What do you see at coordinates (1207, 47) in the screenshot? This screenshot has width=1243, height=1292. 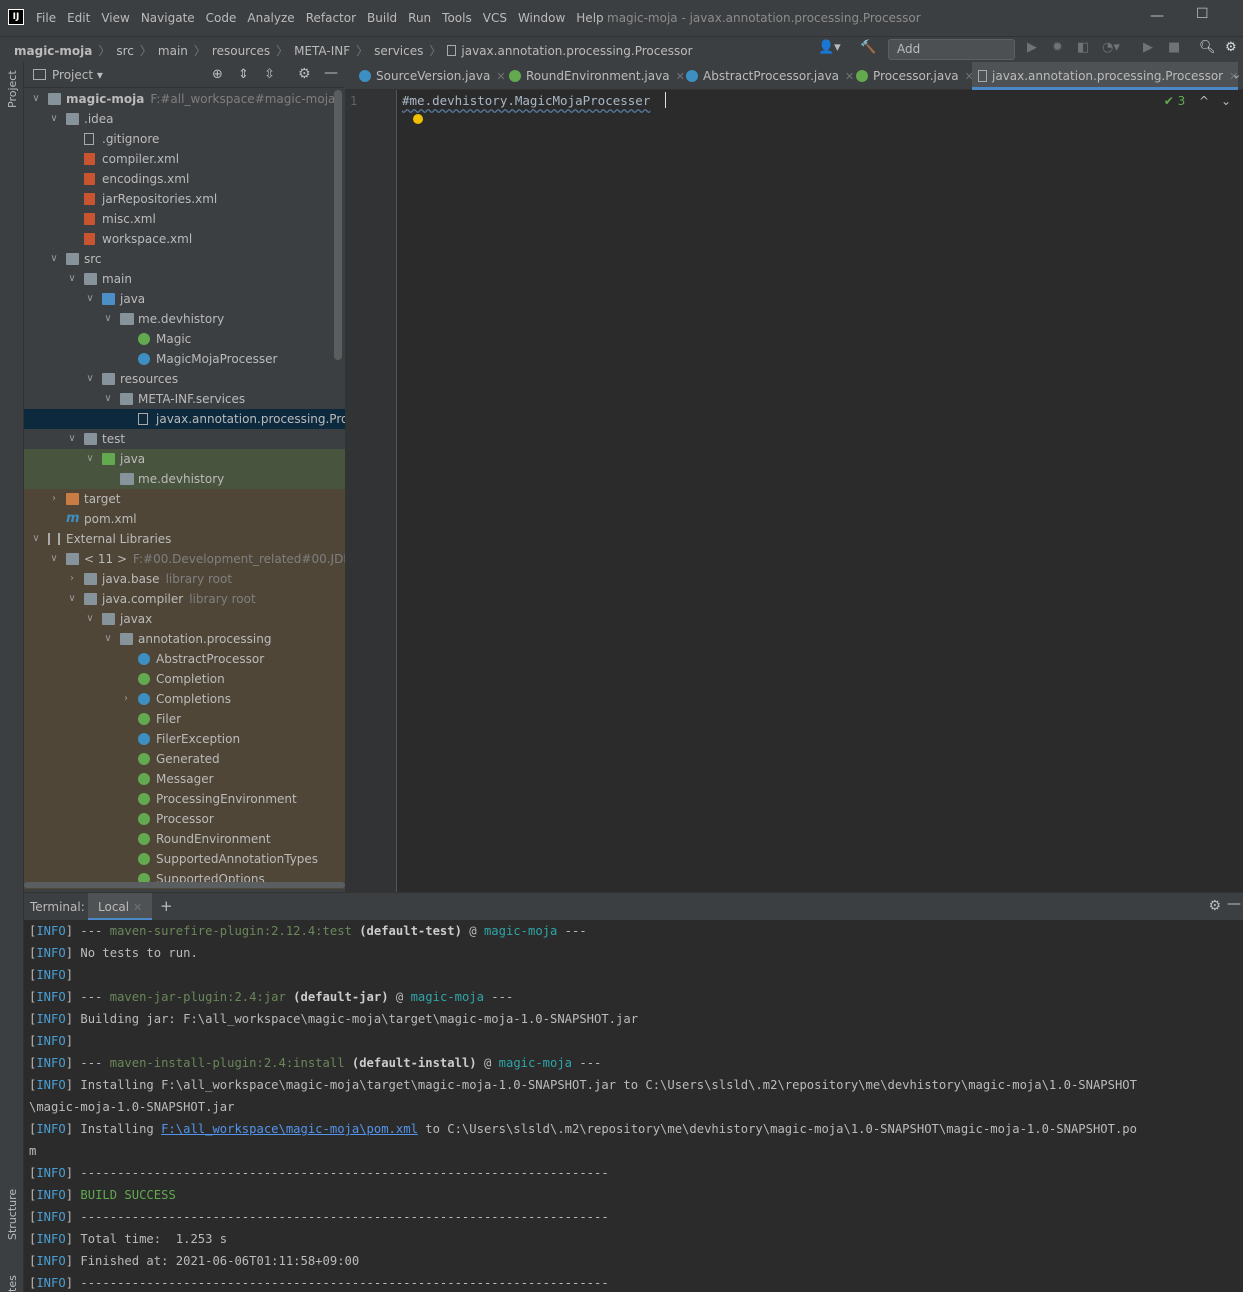 I see `search-icon: 🔍︎` at bounding box center [1207, 47].